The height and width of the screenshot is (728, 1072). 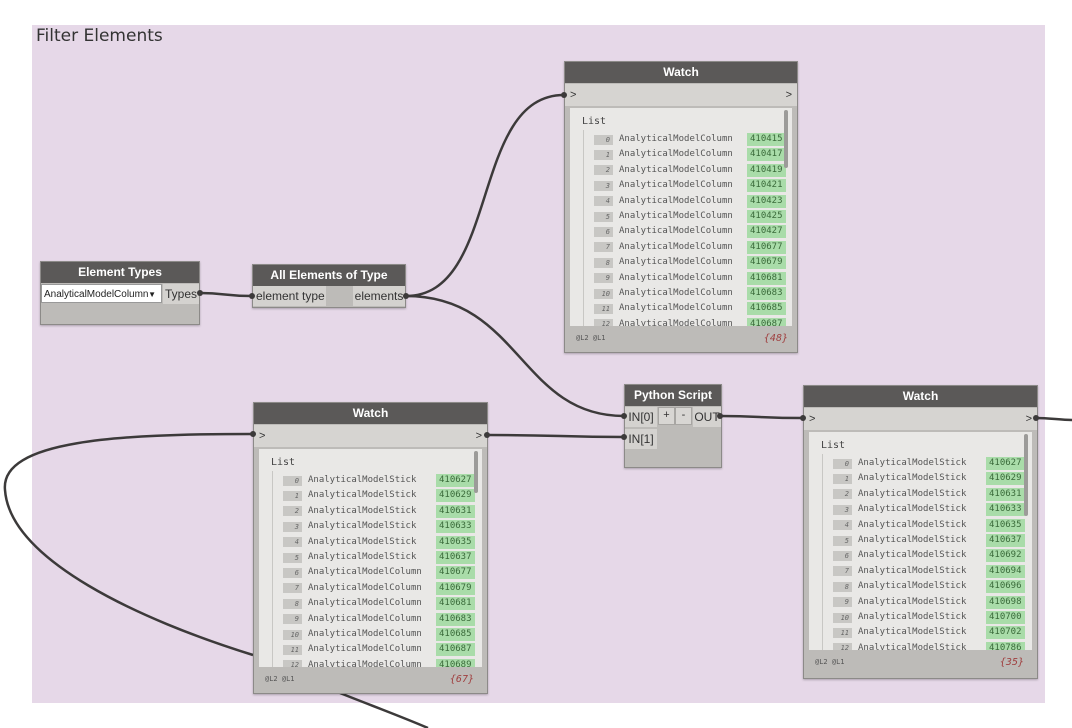 I want to click on list-item: 1 AnalyticalModelColumn 410417, so click(x=690, y=154).